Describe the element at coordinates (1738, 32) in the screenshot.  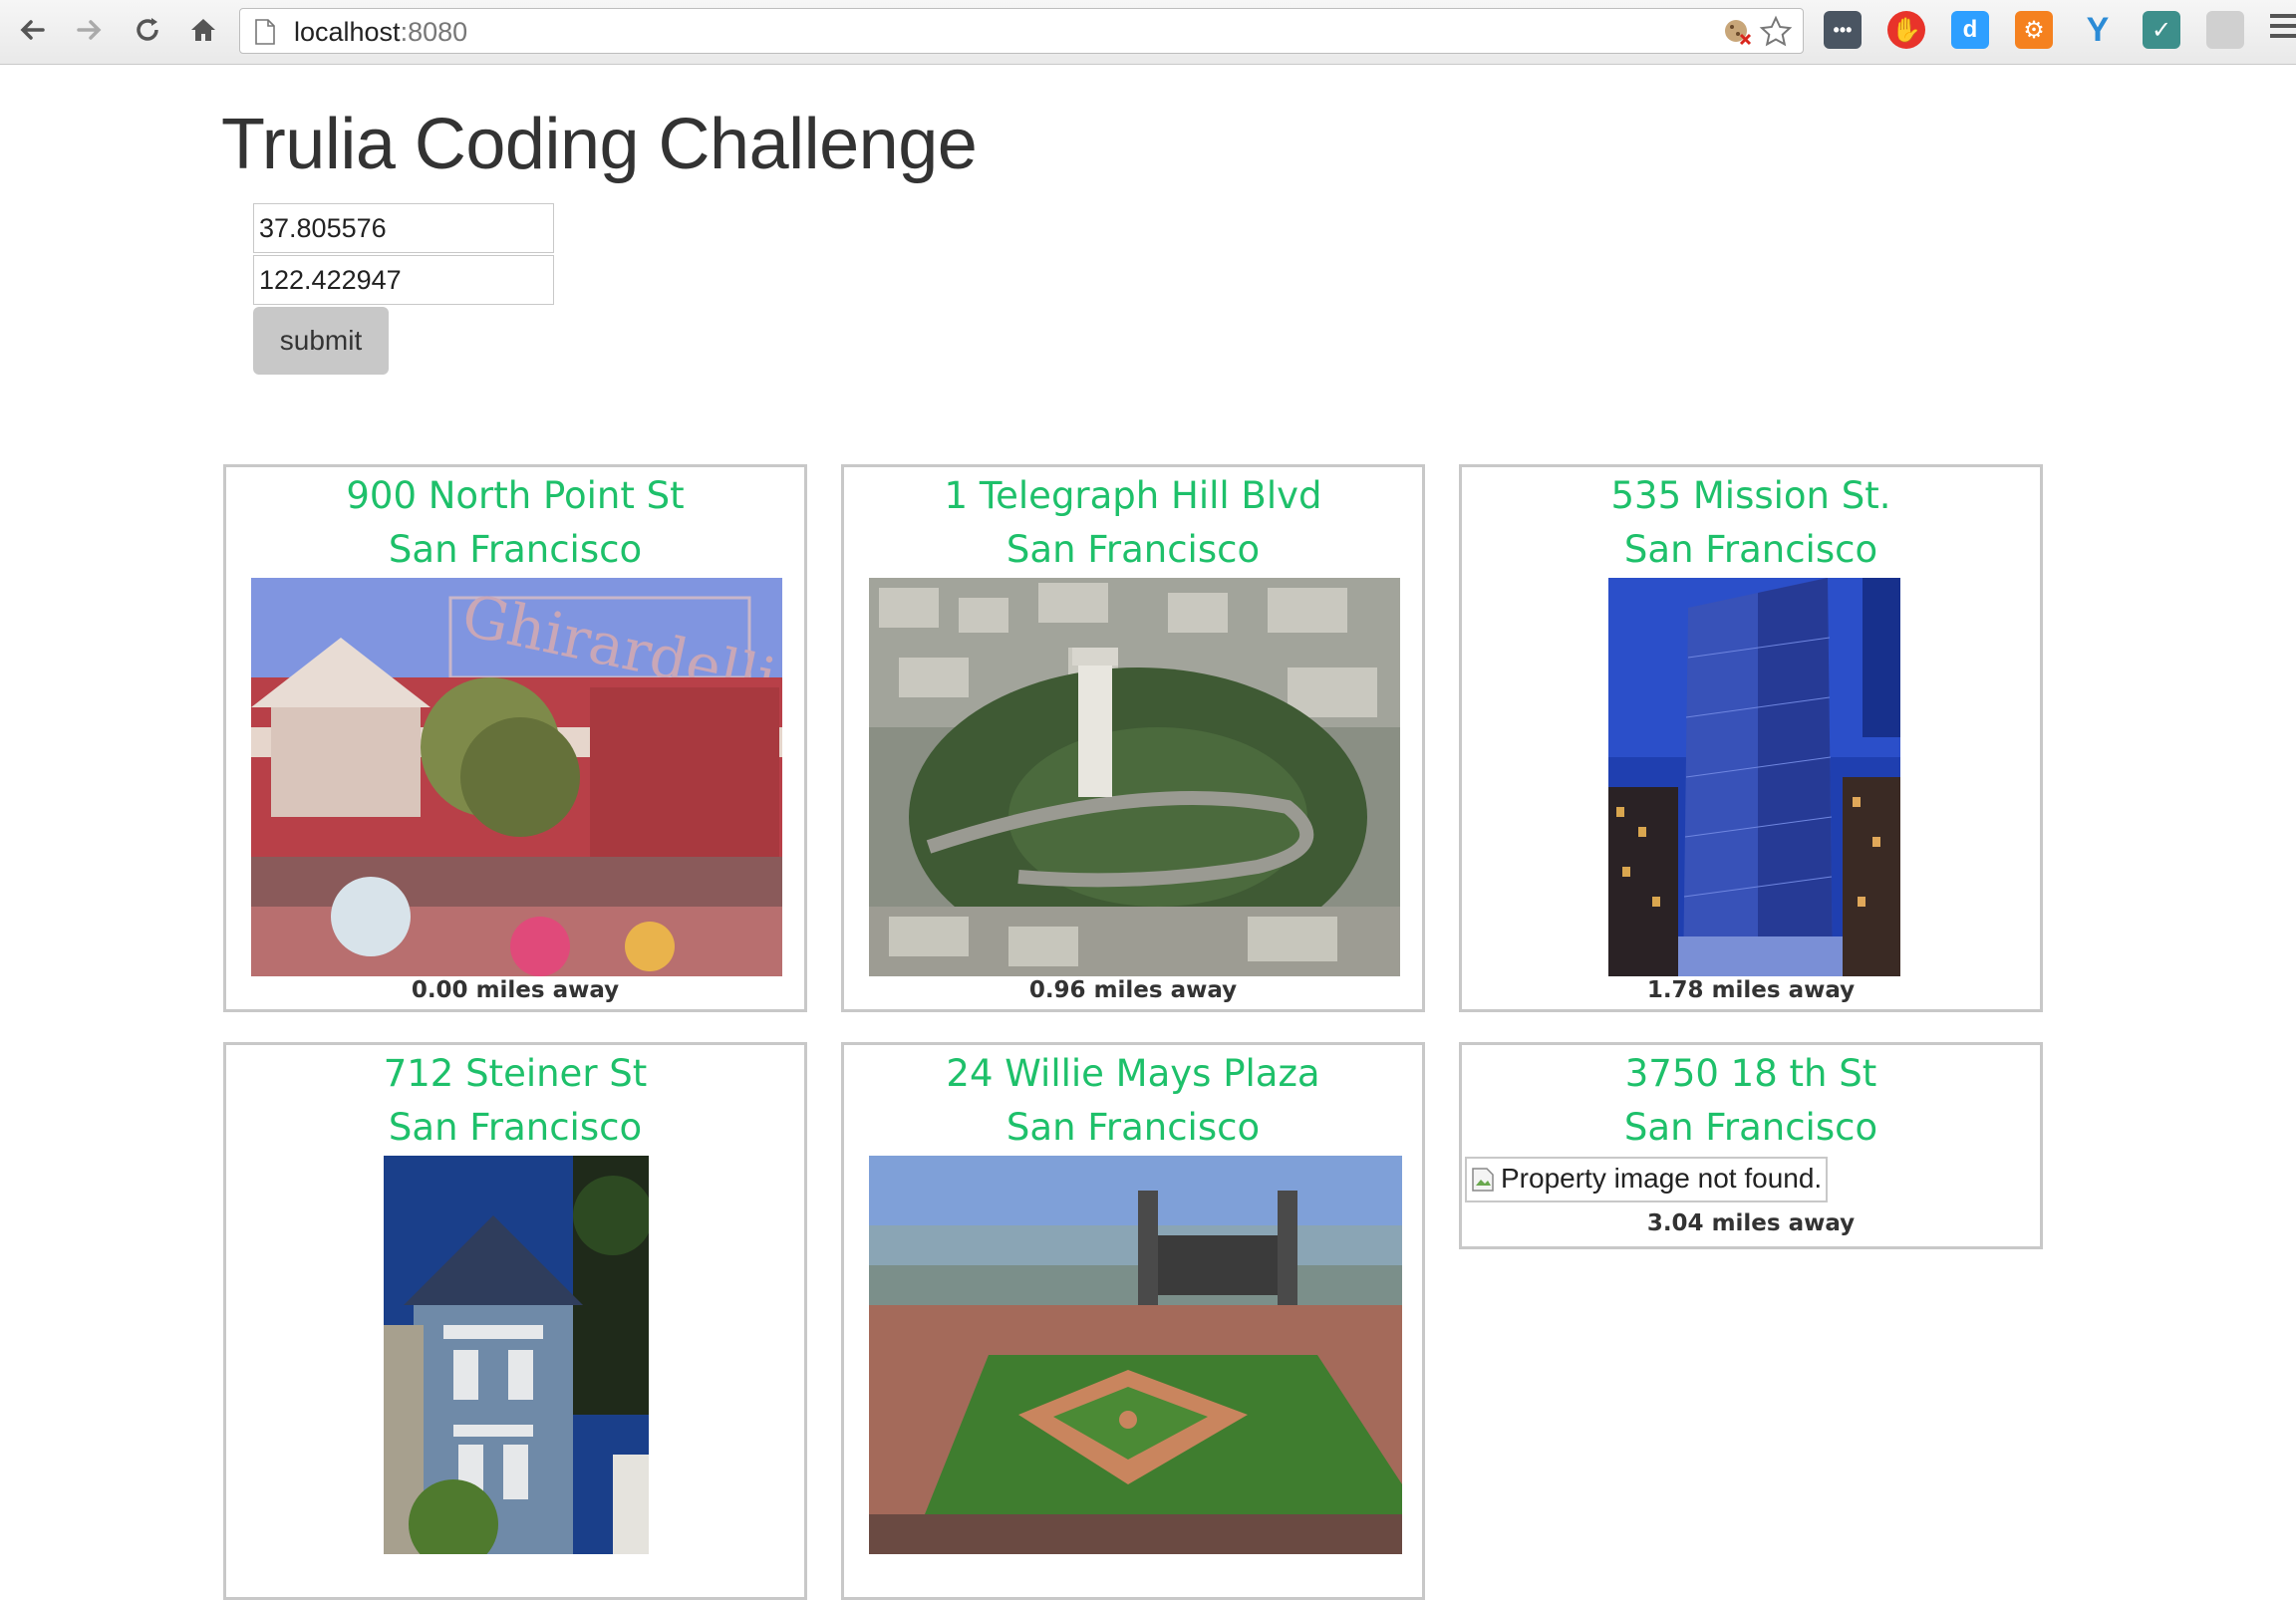
I see `cookie-blocked-icon` at that location.